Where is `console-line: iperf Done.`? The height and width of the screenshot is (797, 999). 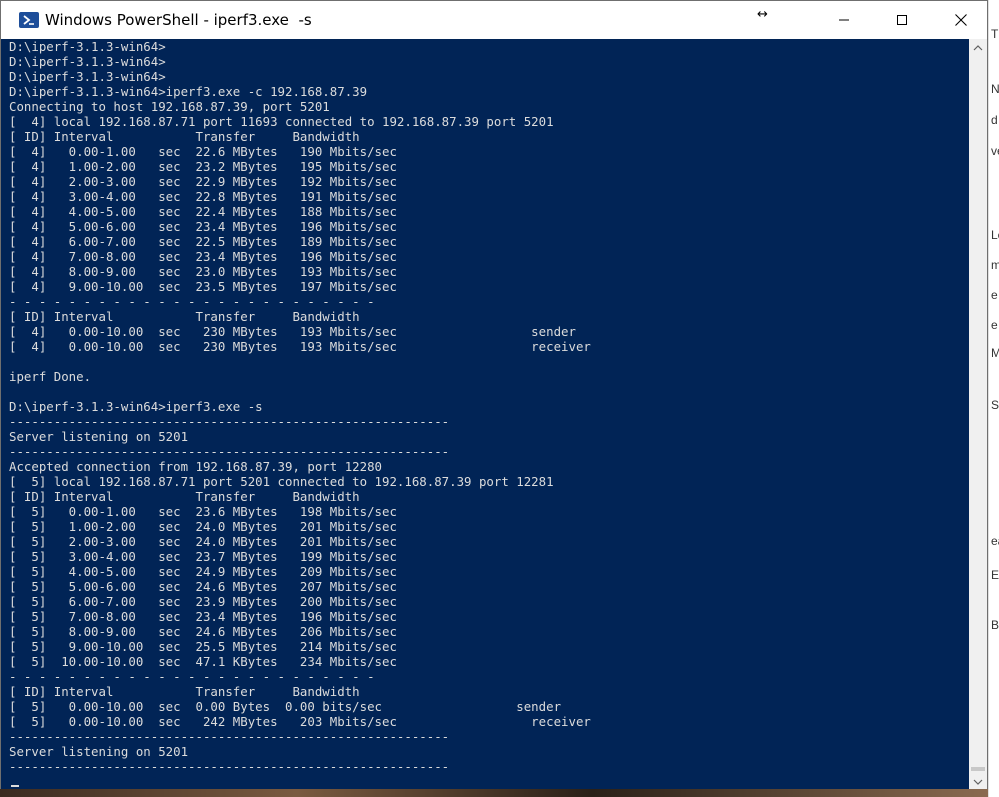
console-line: iperf Done. is located at coordinates (50, 376).